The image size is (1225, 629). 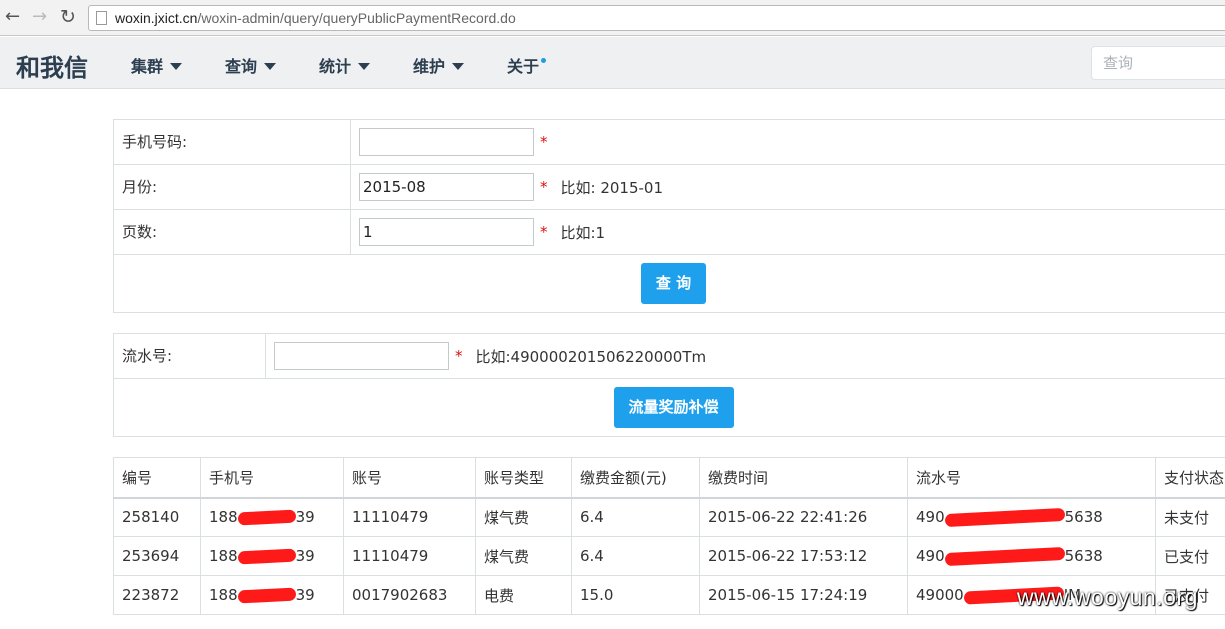 I want to click on page-hint: 比如:1, so click(x=583, y=232).